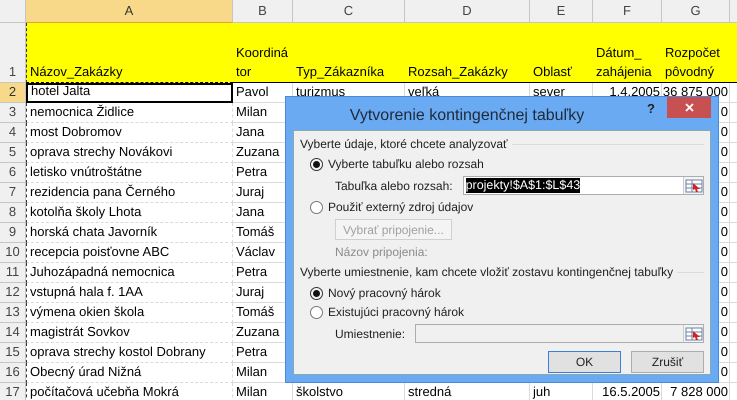  I want to click on row-header: 16, so click(13, 373).